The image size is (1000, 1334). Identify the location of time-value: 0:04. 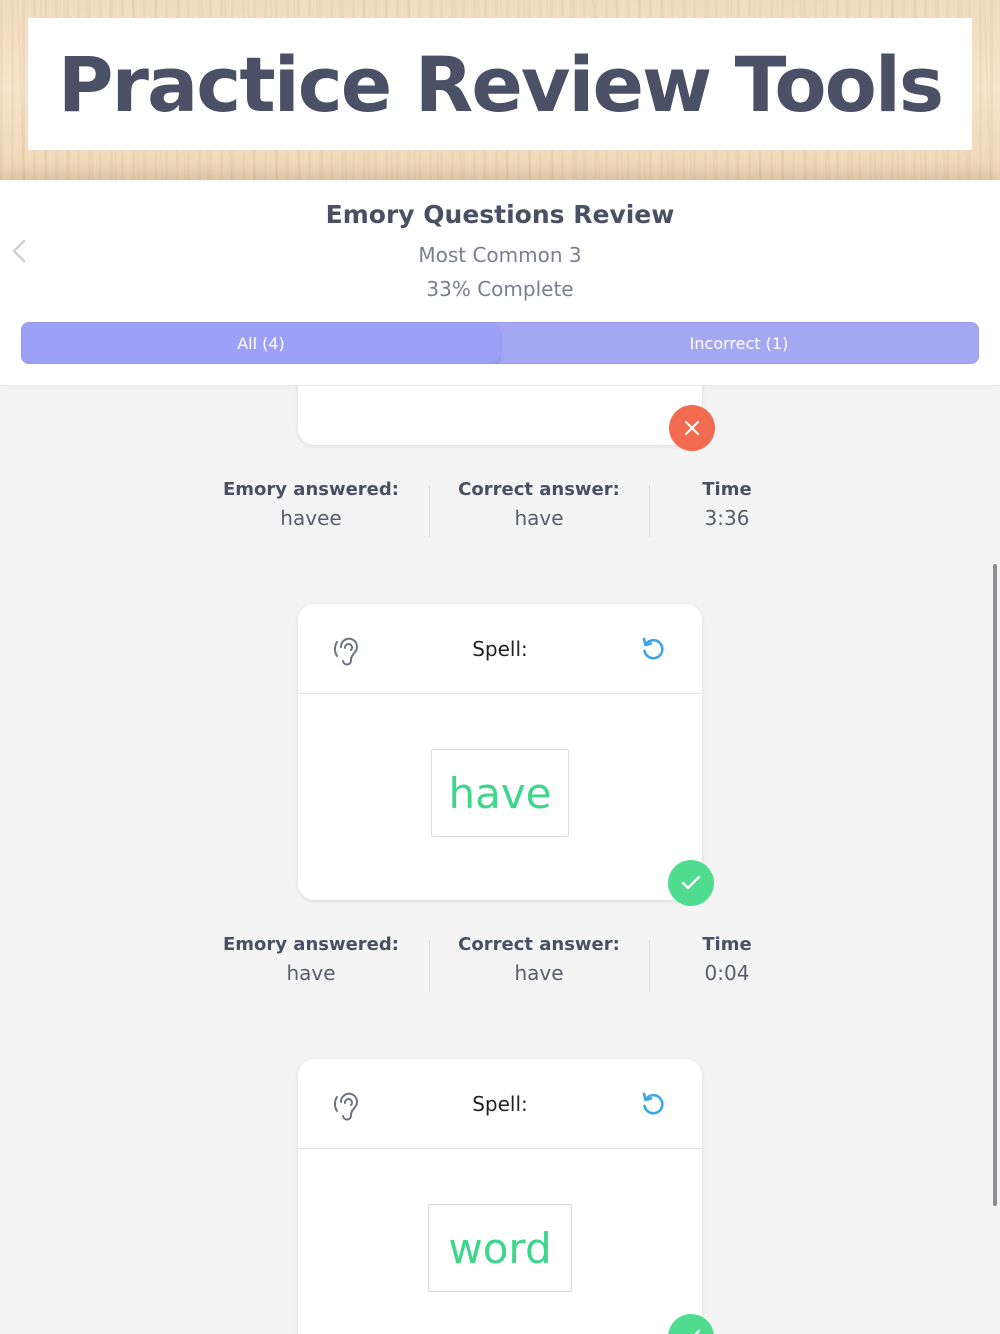
(727, 973).